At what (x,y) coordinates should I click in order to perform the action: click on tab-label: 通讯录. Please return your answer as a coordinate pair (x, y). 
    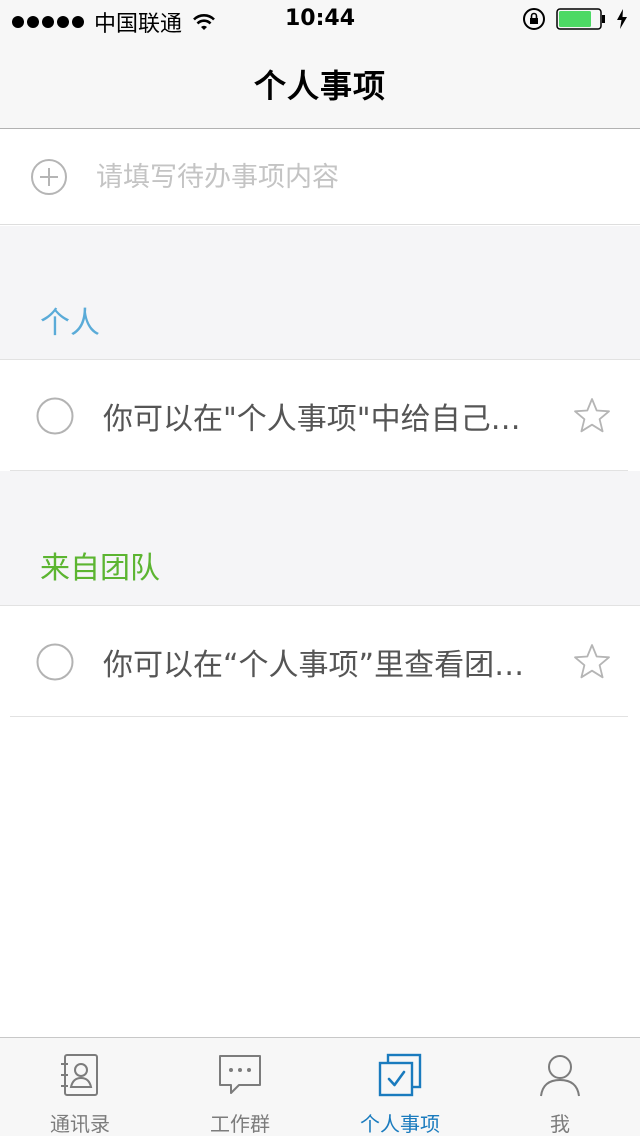
    Looking at the image, I should click on (80, 1124).